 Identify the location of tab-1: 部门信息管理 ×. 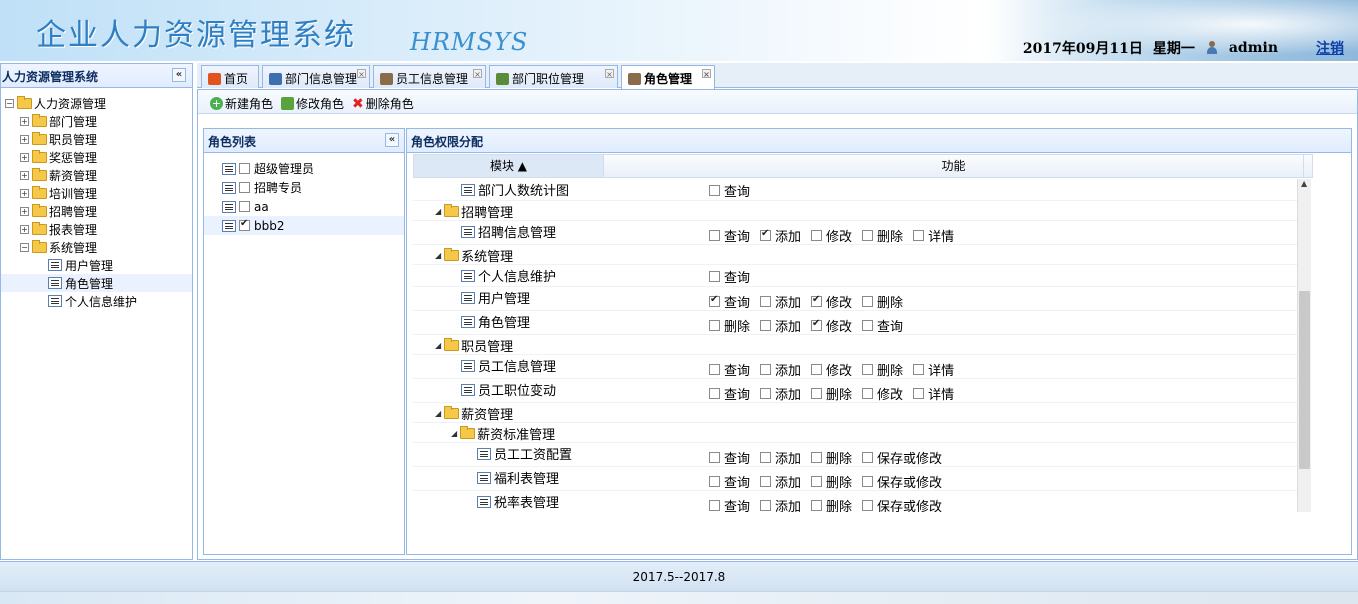
(316, 76).